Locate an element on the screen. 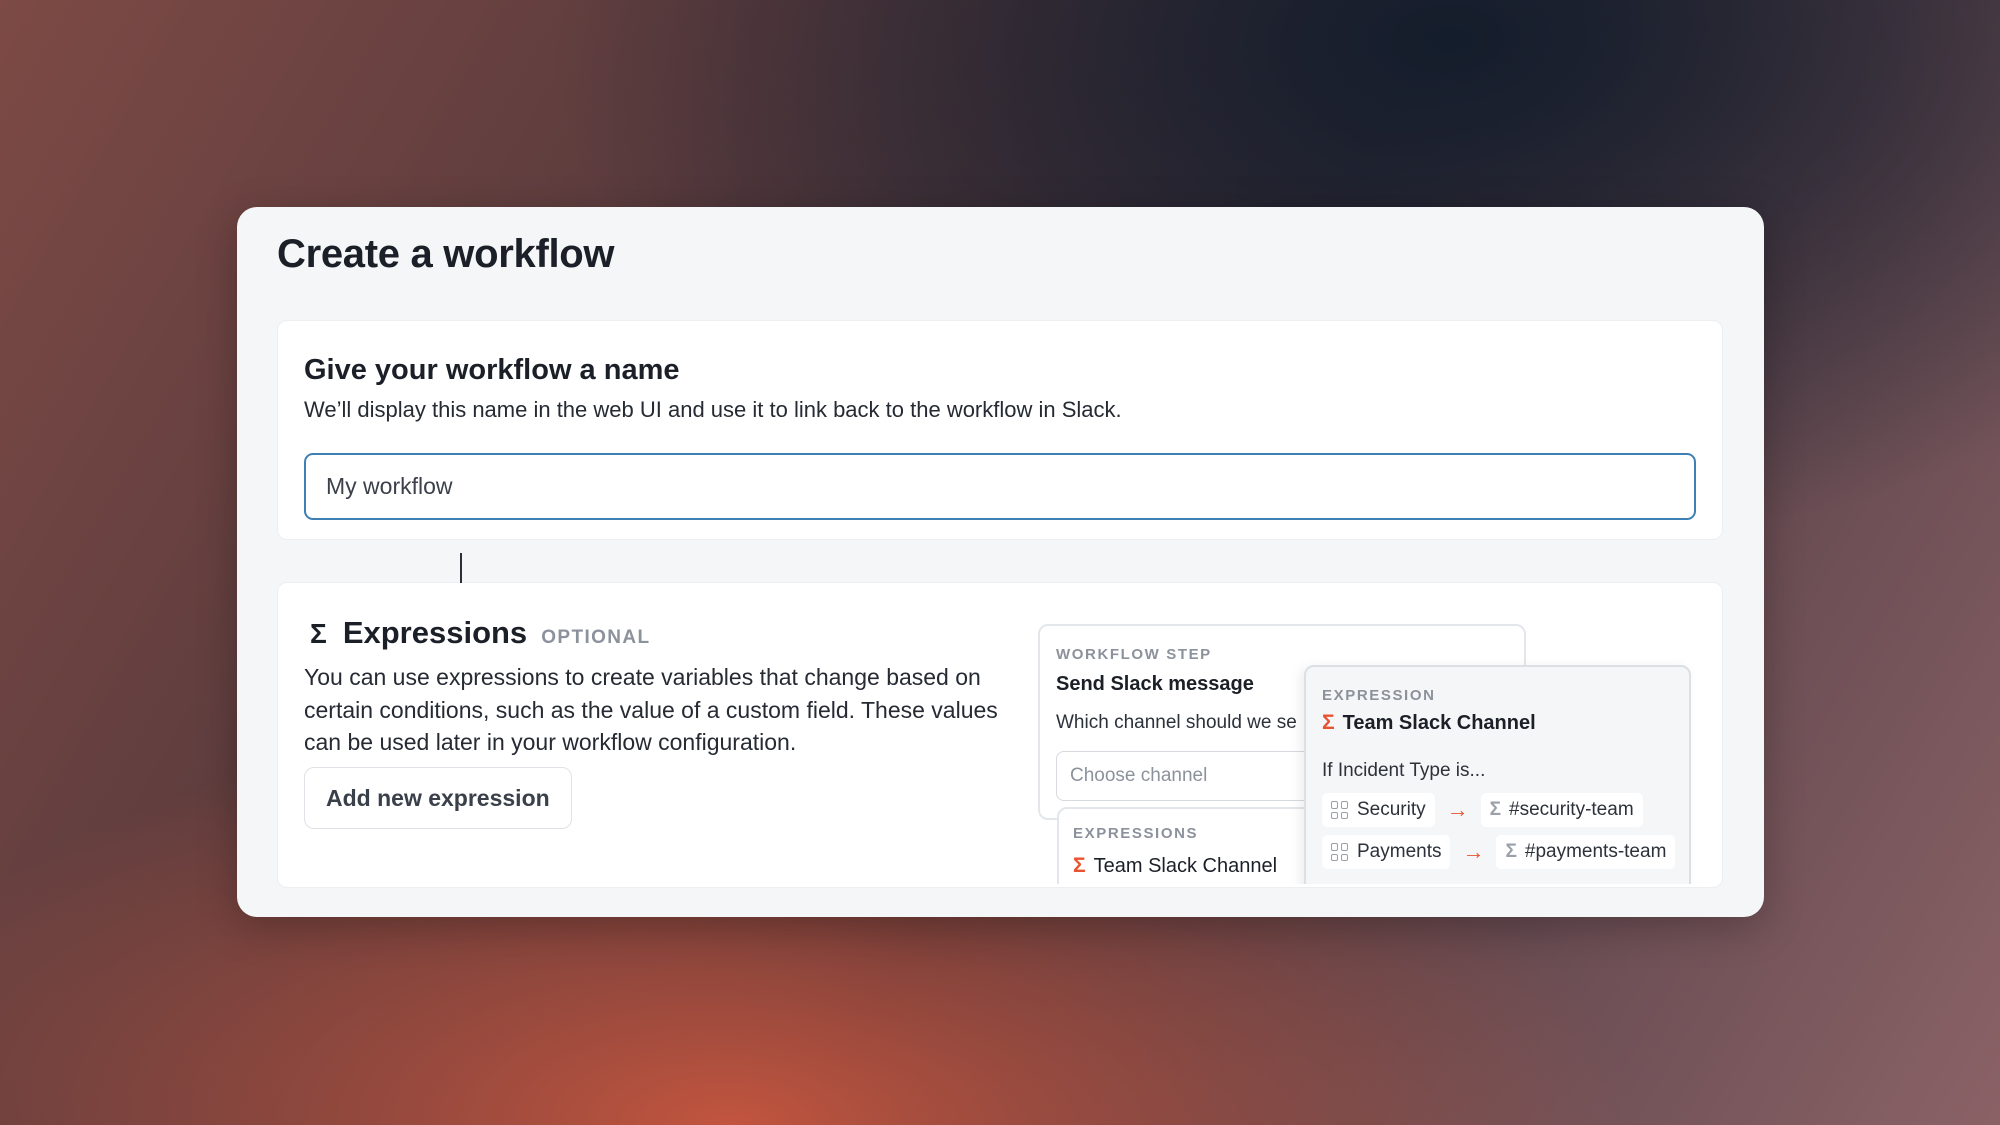 The width and height of the screenshot is (2000, 1125). text-caret is located at coordinates (461, 568).